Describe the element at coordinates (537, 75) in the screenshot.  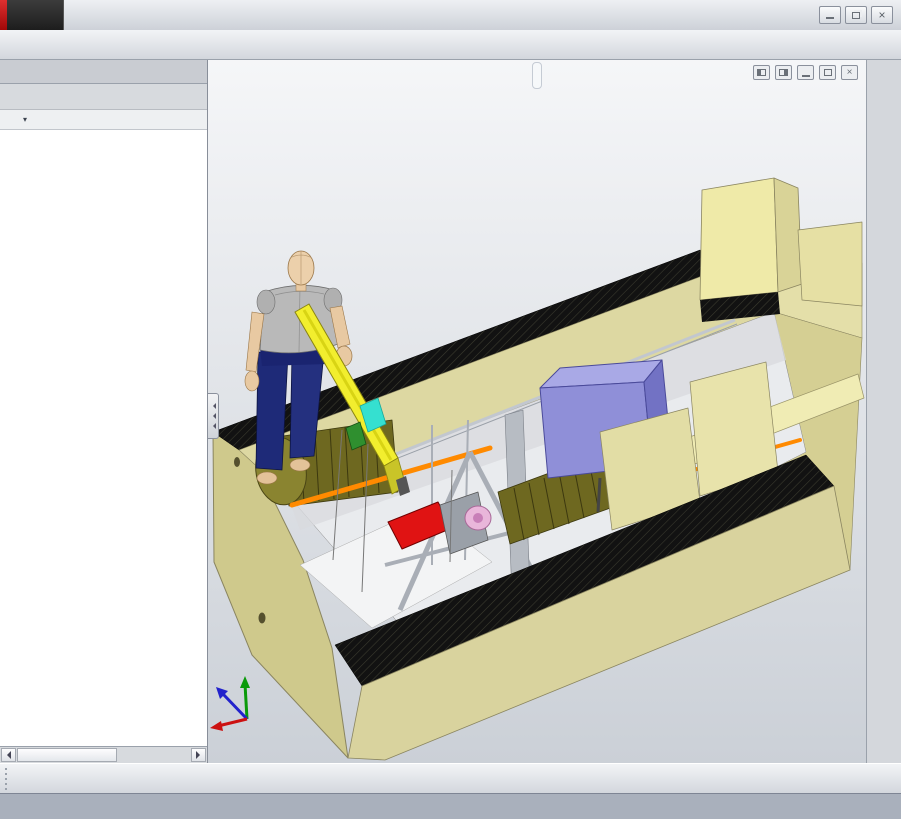
I see `heads-up-view-toolbar` at that location.